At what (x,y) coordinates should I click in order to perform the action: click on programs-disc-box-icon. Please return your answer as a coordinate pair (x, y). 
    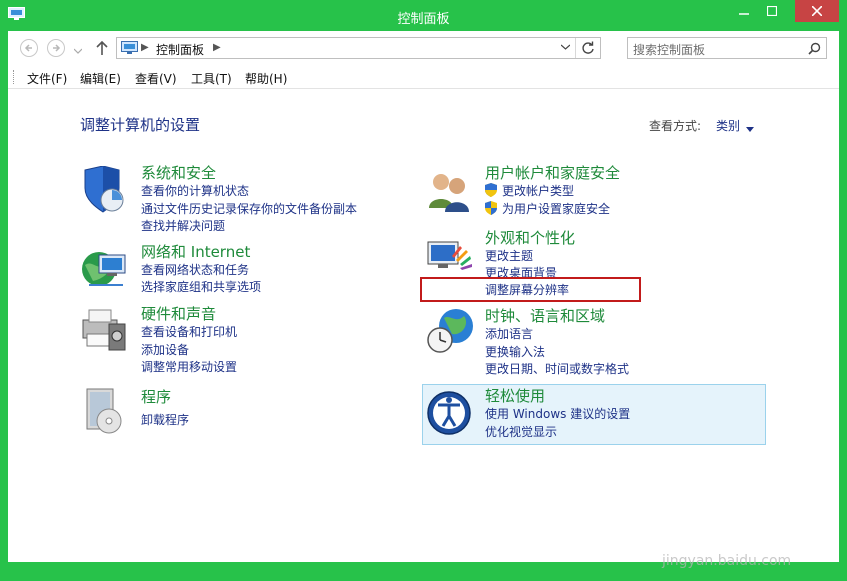
    Looking at the image, I should click on (104, 412).